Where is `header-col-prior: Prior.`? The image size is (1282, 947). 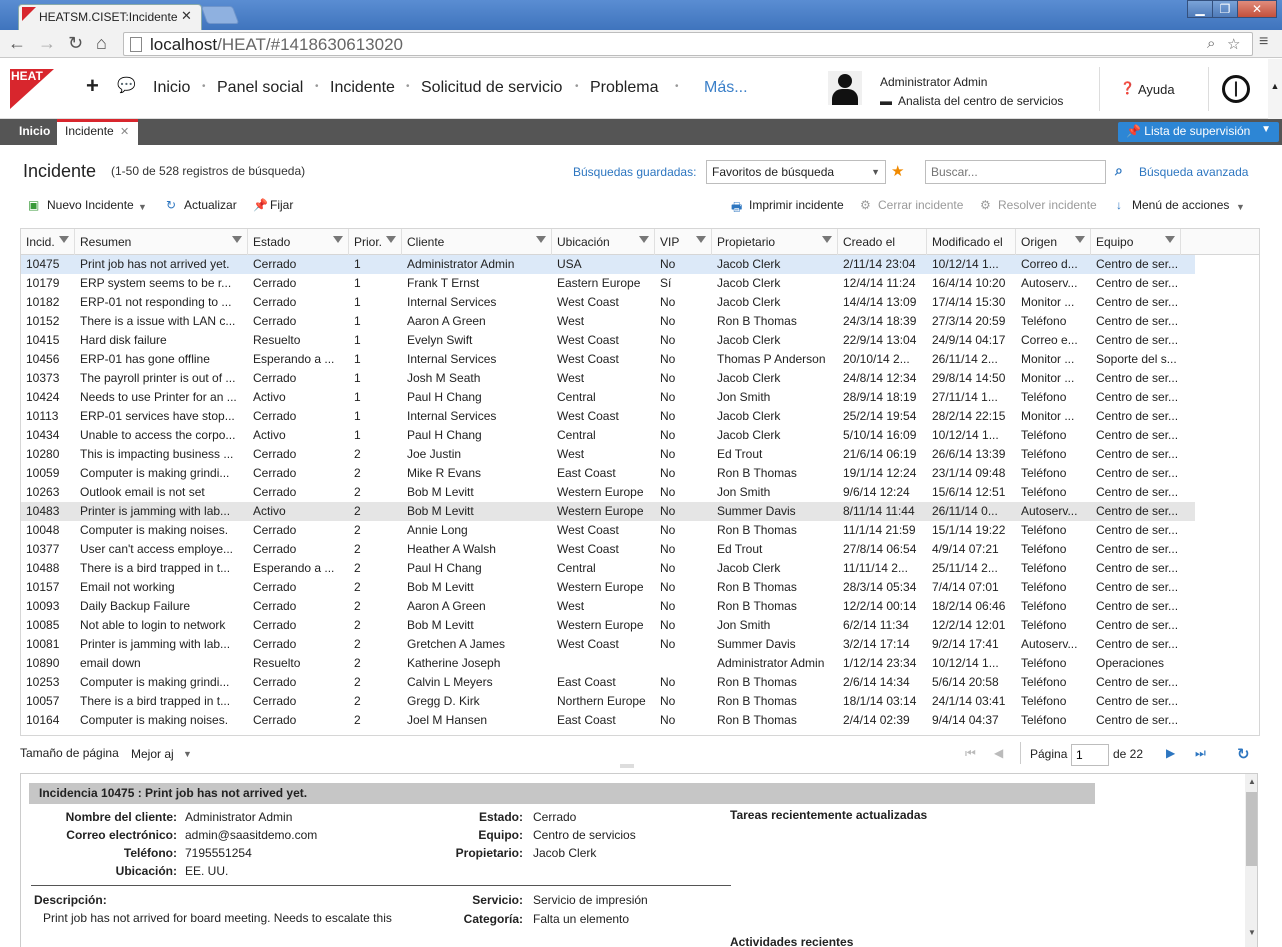 header-col-prior: Prior. is located at coordinates (375, 242).